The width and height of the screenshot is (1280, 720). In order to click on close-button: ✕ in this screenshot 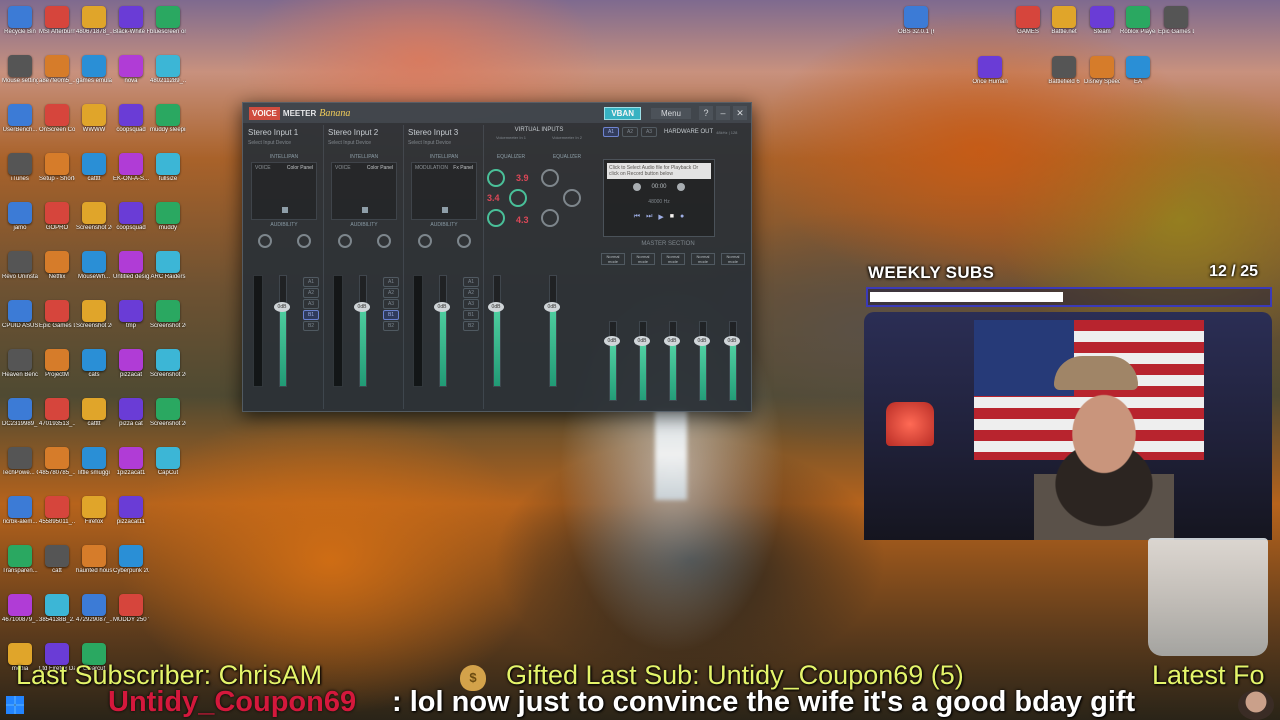, I will do `click(740, 113)`.